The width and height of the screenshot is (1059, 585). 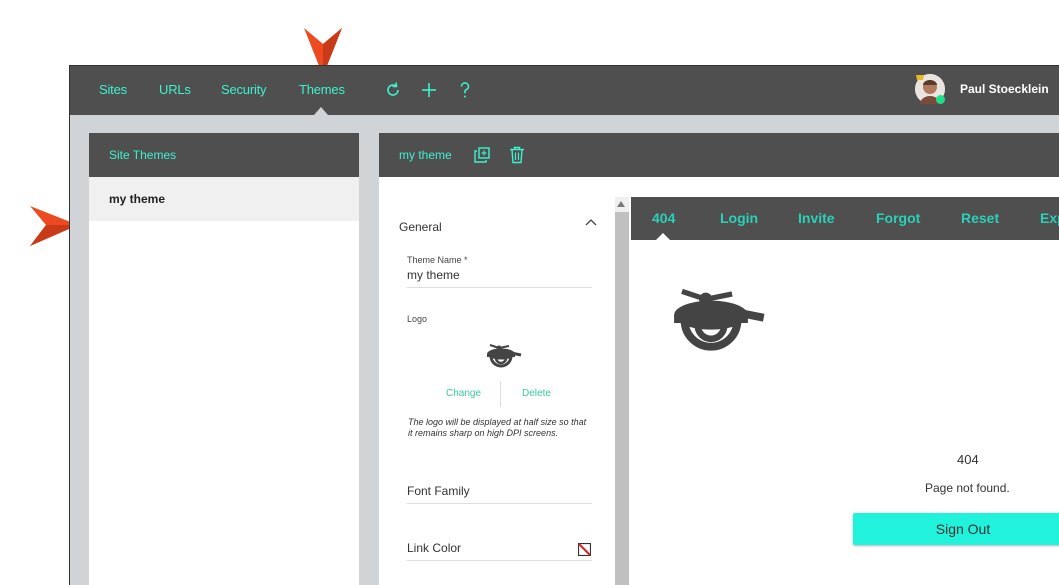 What do you see at coordinates (536, 393) in the screenshot?
I see `delete-logo-button: Delete` at bounding box center [536, 393].